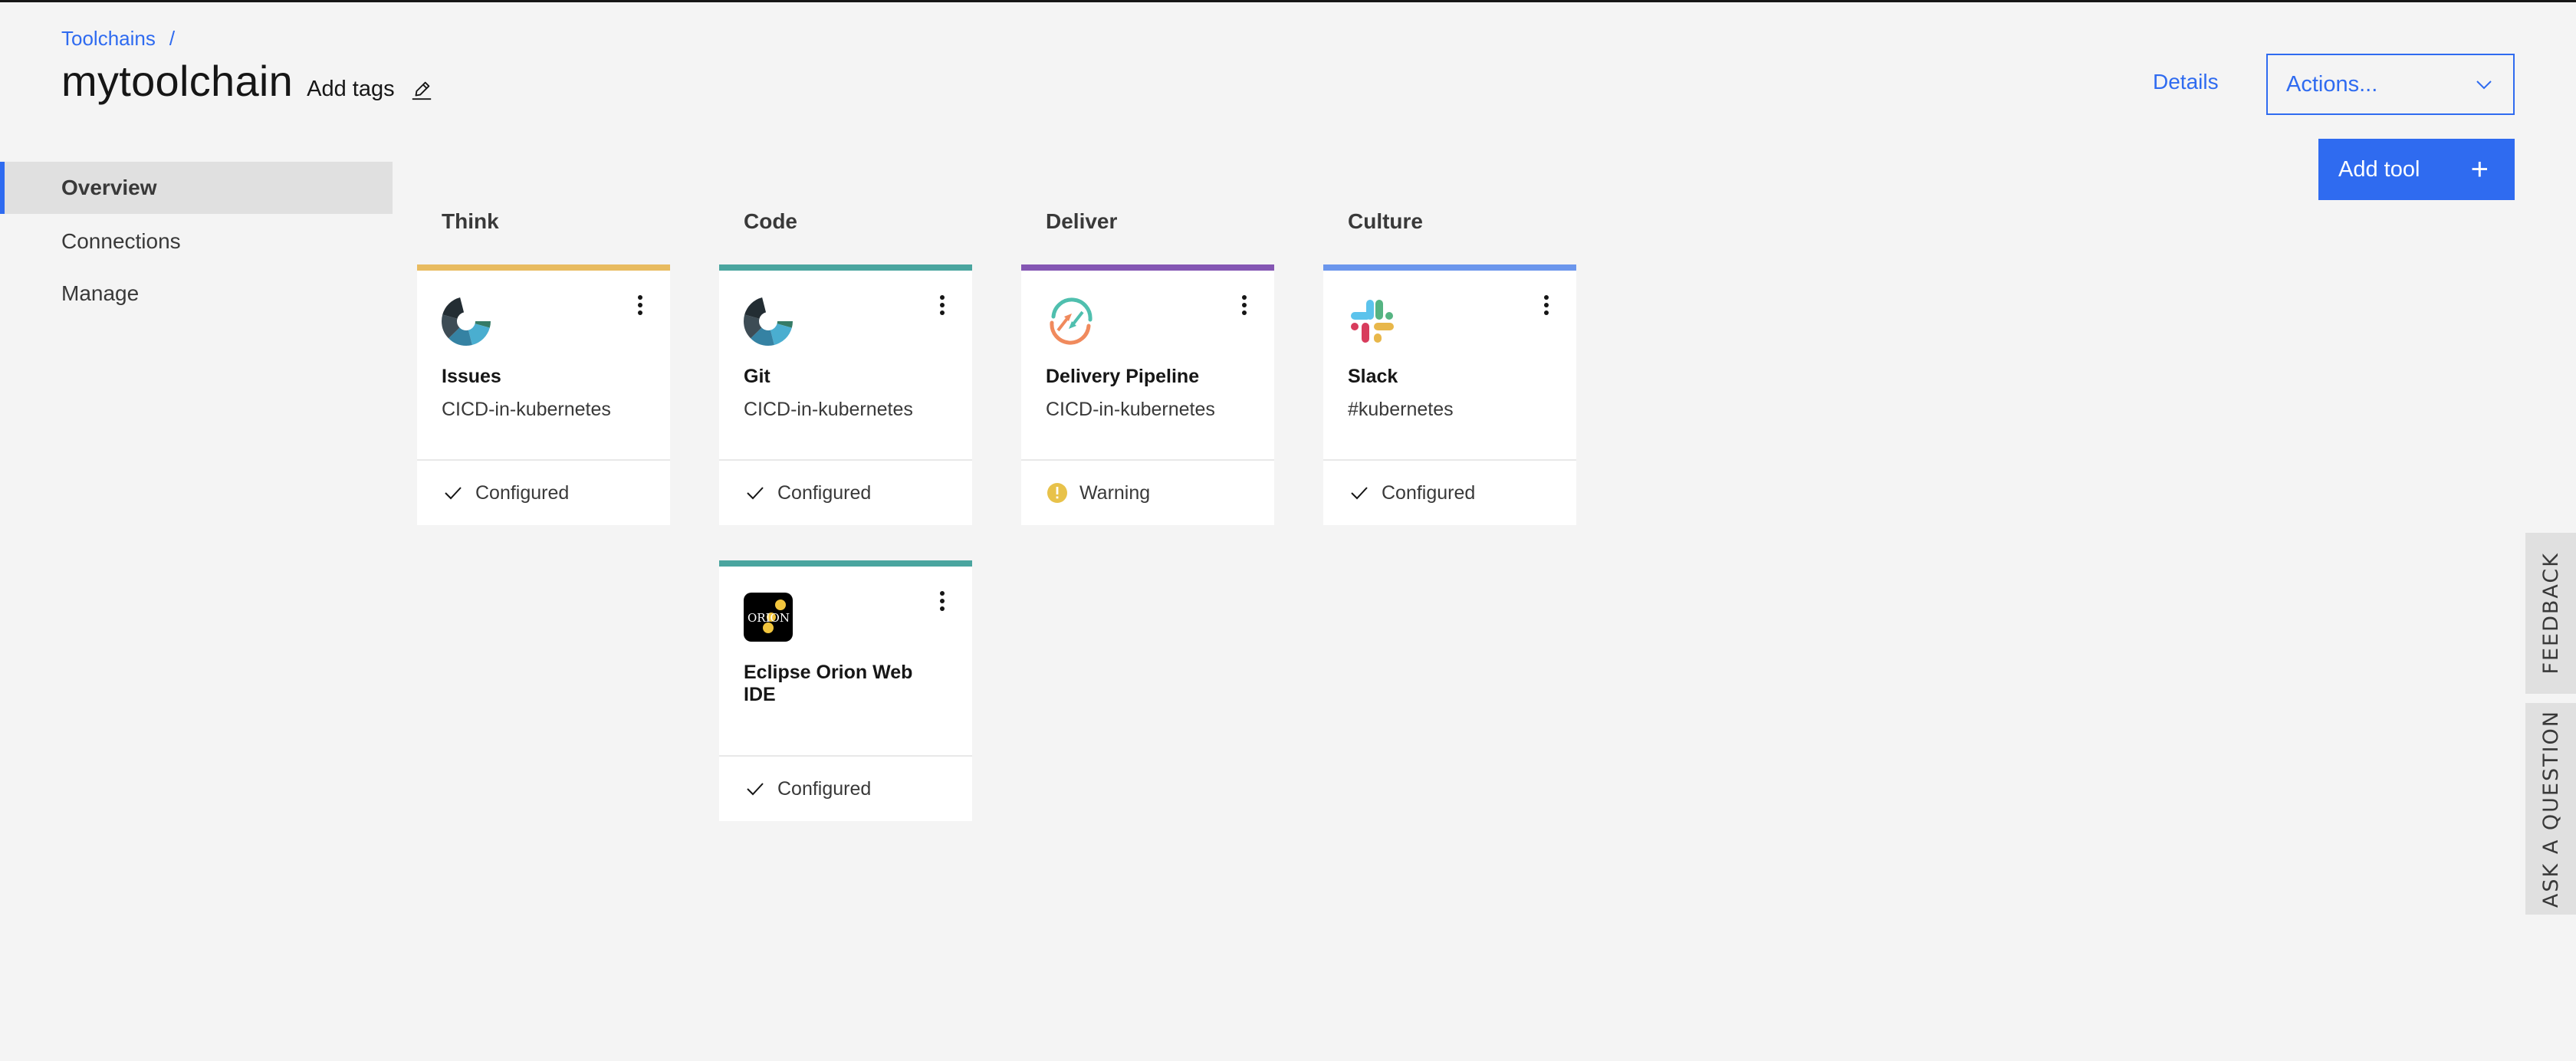 The width and height of the screenshot is (2576, 1061). I want to click on pipeline-arrows-icon, so click(1071, 321).